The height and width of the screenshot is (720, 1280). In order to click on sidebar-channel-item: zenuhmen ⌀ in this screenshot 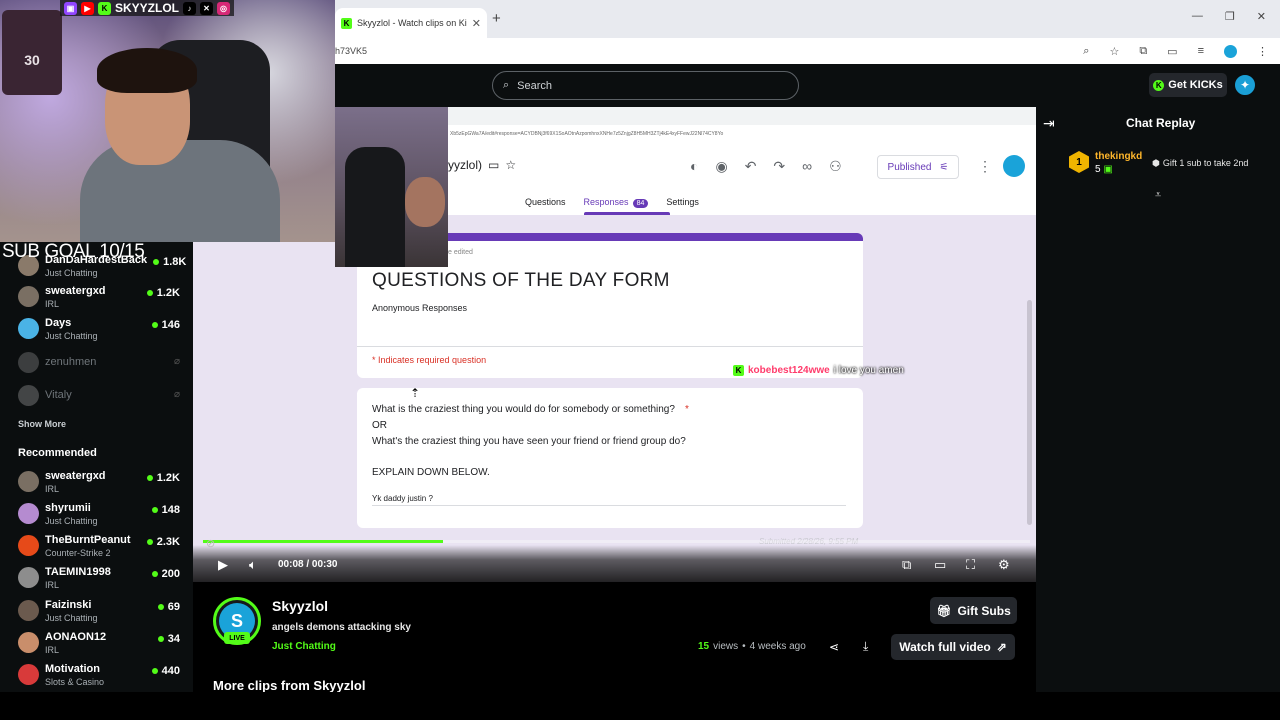, I will do `click(99, 365)`.